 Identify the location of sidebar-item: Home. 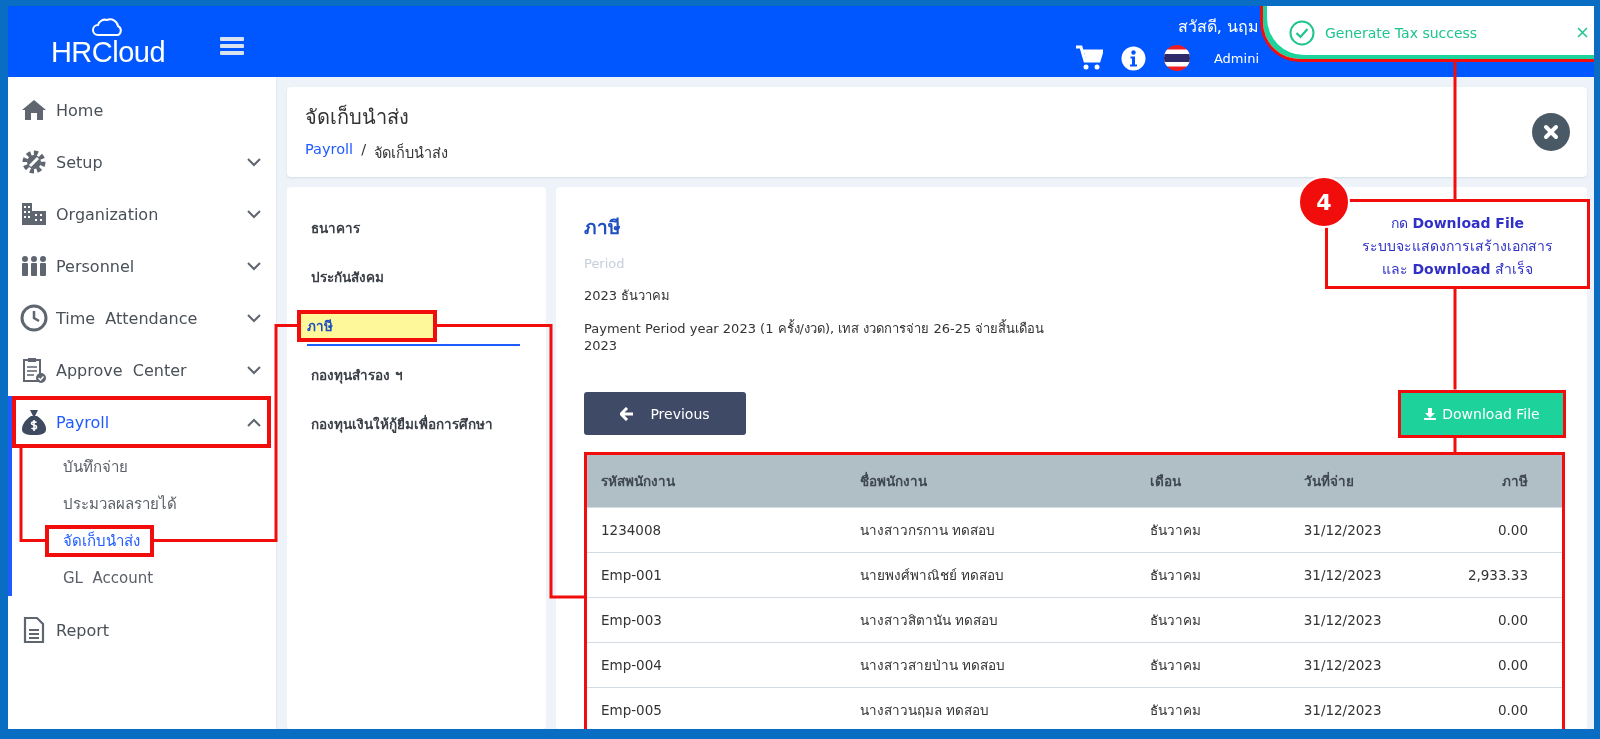
(141, 110).